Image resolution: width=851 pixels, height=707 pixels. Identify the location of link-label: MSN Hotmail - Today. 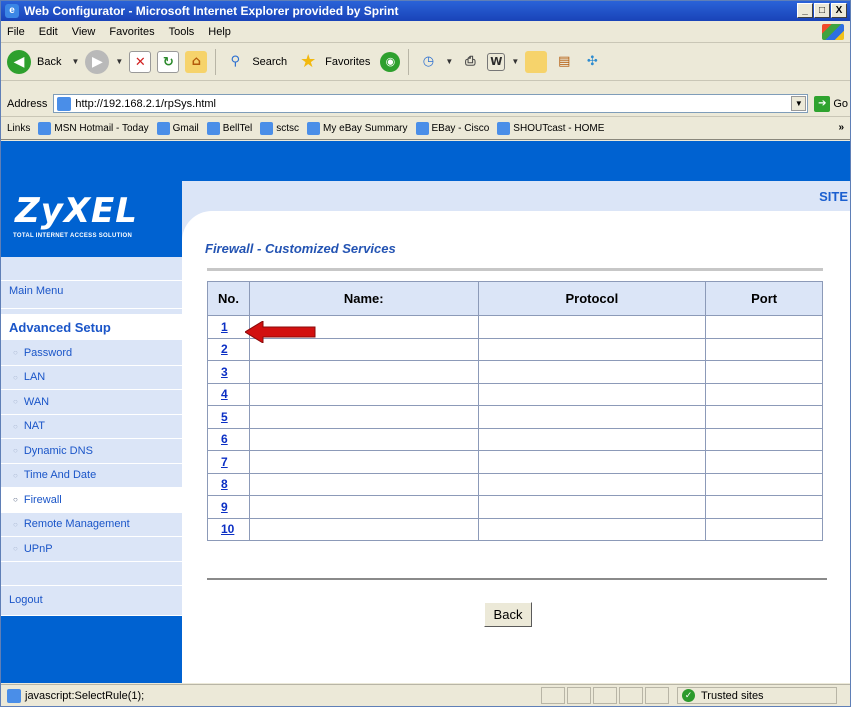
(101, 128).